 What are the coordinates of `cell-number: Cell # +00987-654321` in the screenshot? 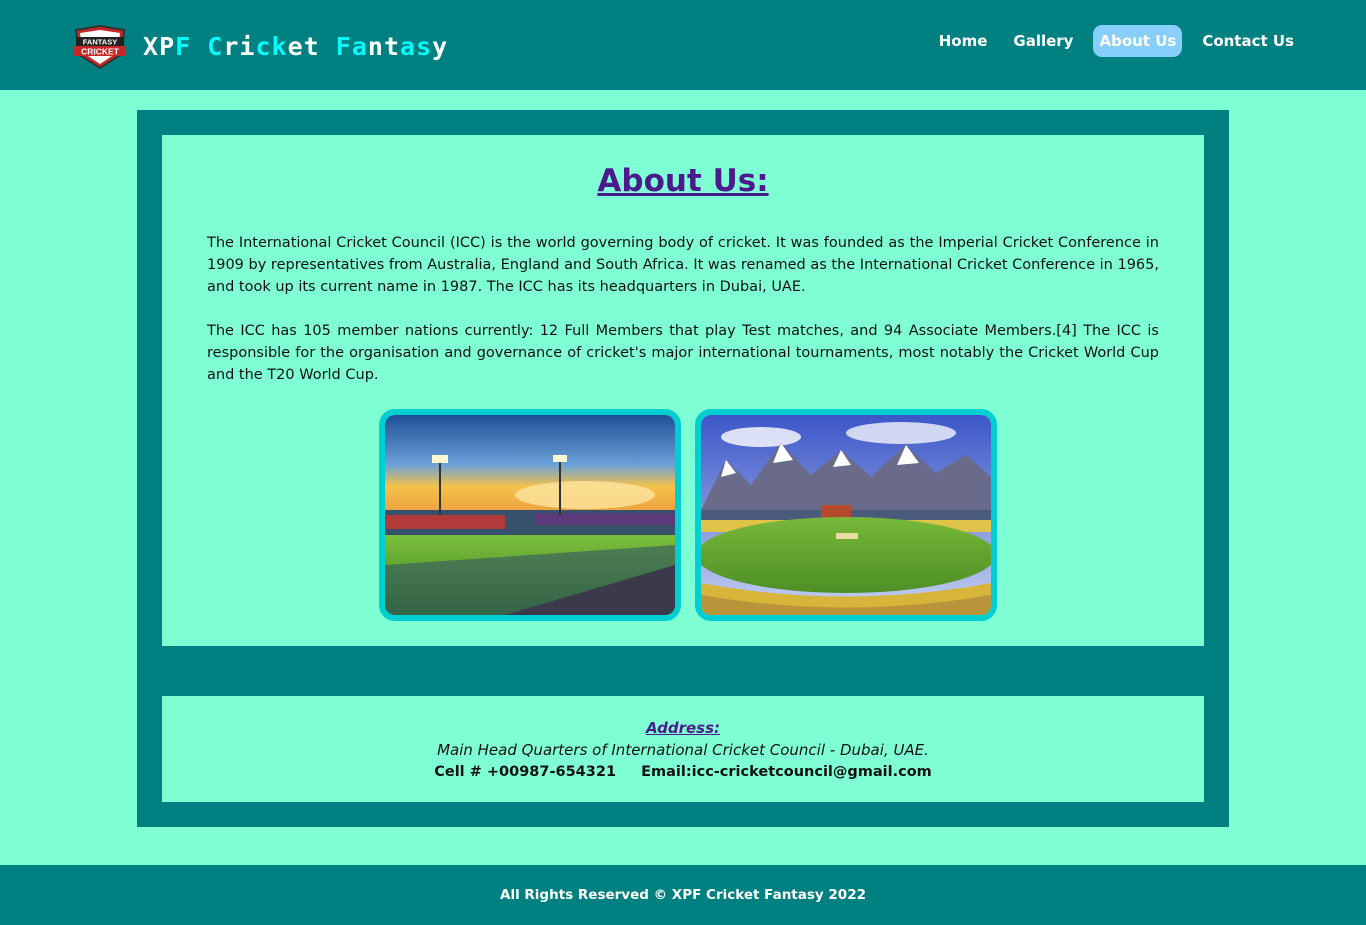 It's located at (525, 772).